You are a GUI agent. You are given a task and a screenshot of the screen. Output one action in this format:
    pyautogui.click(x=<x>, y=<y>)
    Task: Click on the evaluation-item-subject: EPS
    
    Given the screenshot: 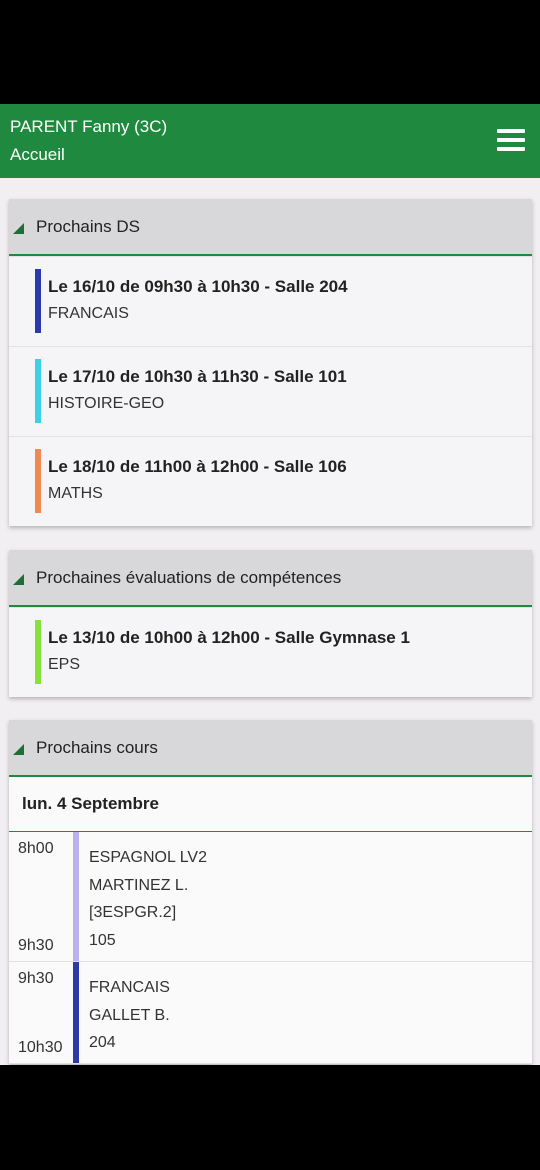 What is the action you would take?
    pyautogui.click(x=64, y=664)
    